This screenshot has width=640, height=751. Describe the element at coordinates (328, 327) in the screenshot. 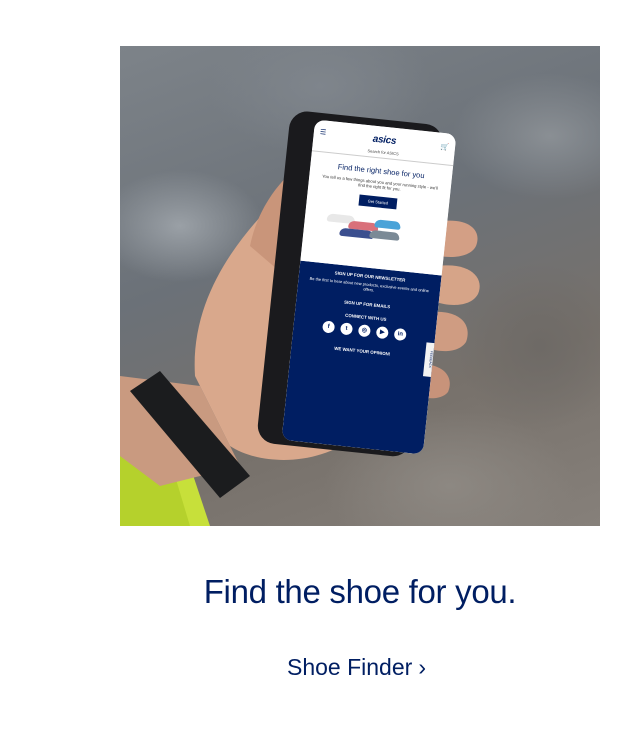

I see `facebook-icon: f` at that location.